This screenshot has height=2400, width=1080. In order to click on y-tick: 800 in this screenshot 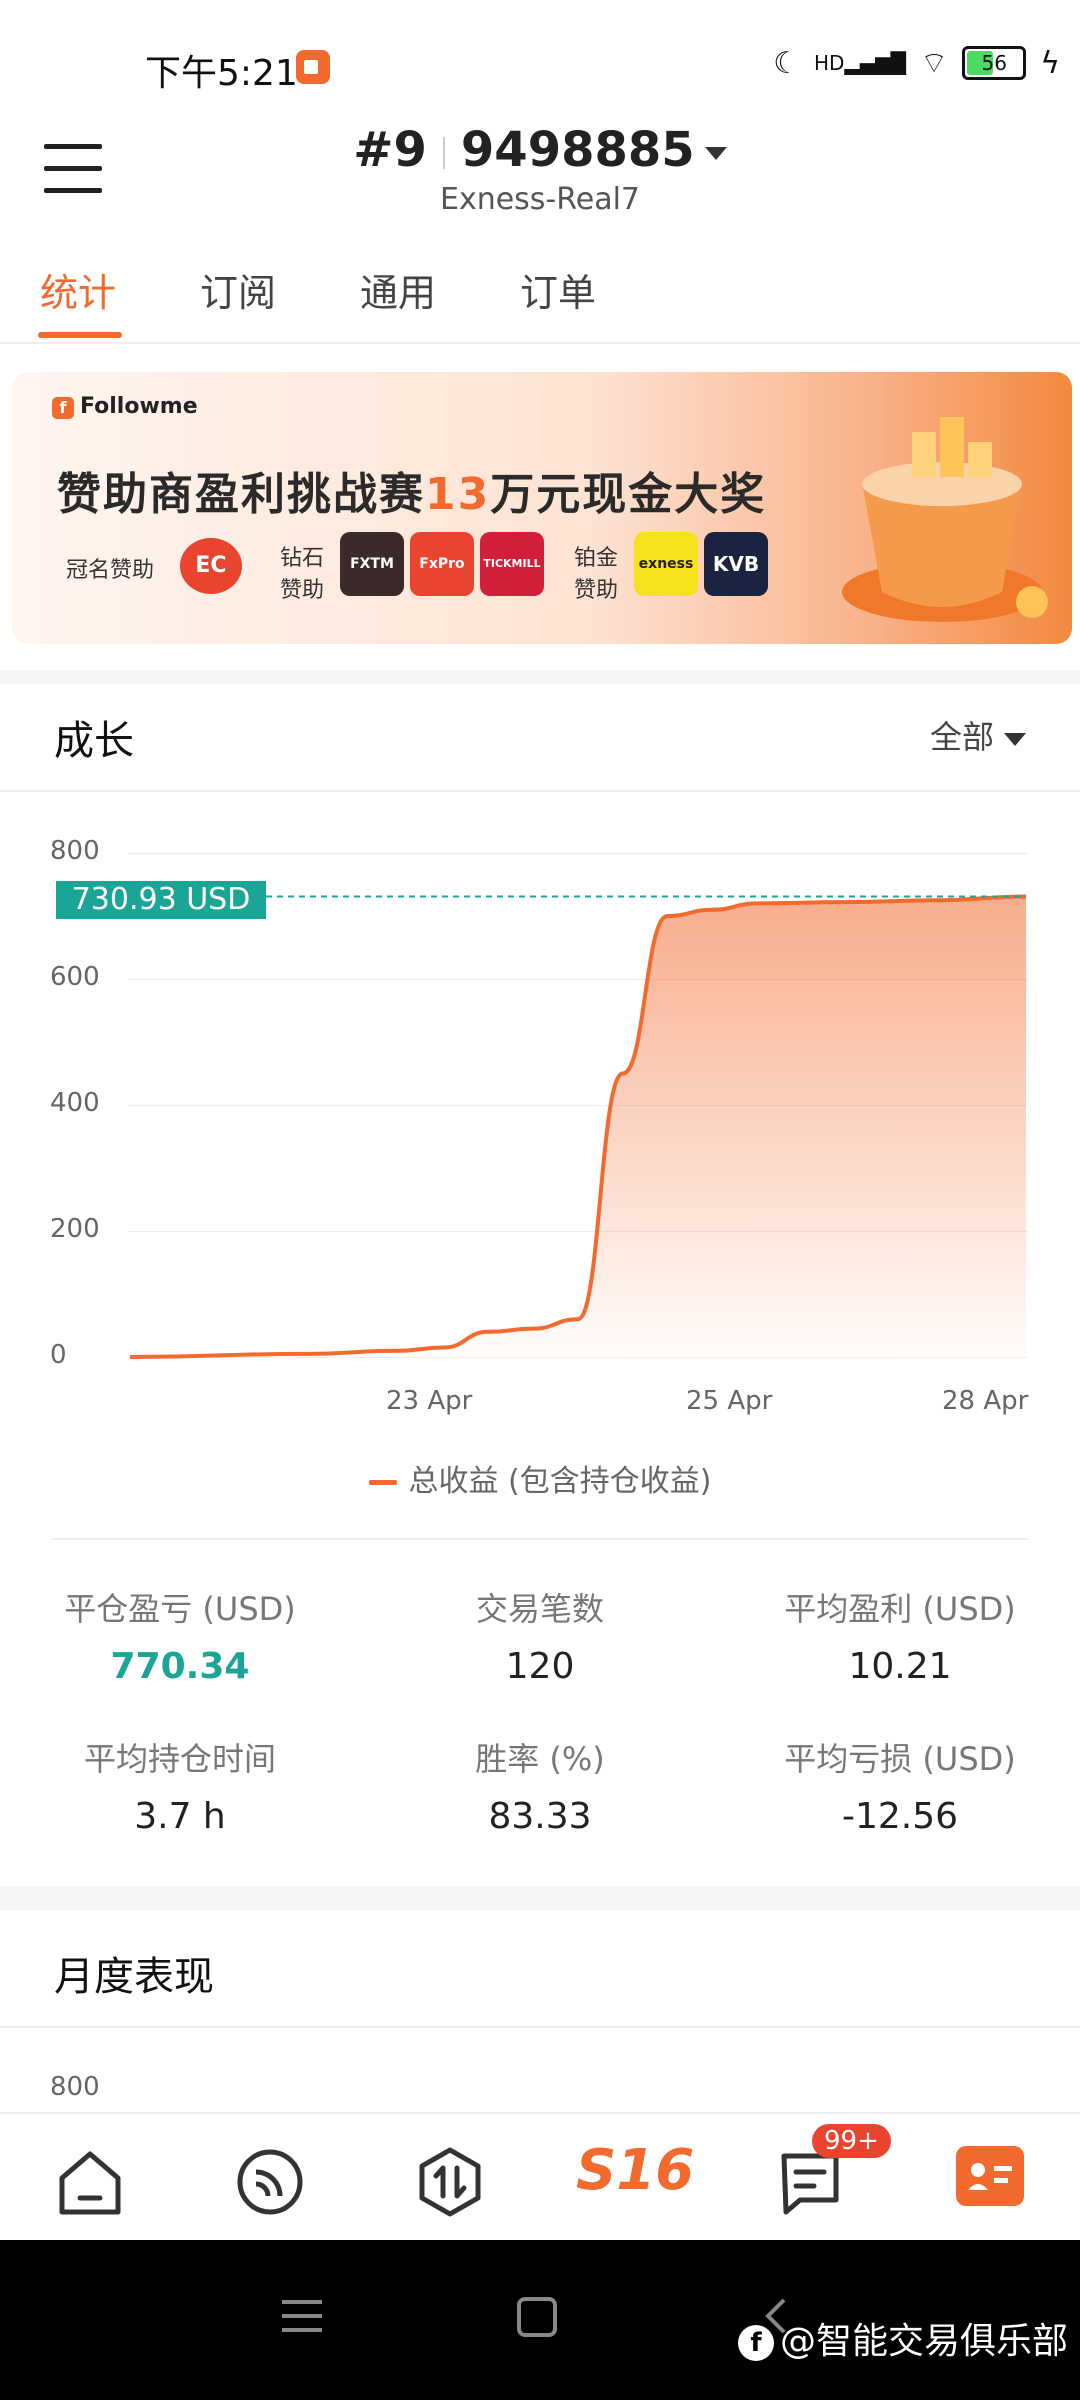, I will do `click(75, 2087)`.